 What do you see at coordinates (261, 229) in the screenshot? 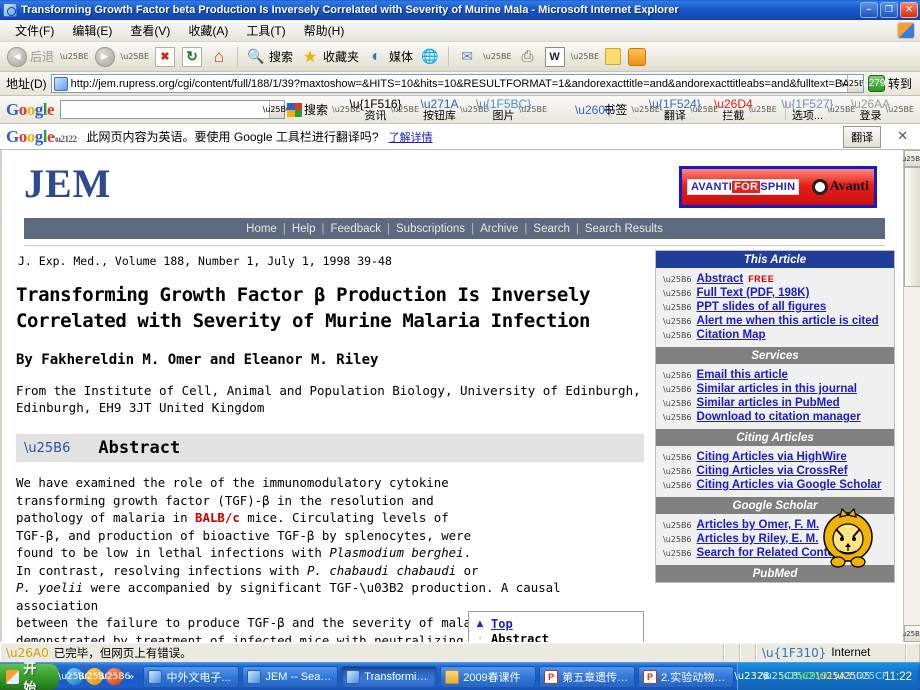
I see `nav-home: Home` at bounding box center [261, 229].